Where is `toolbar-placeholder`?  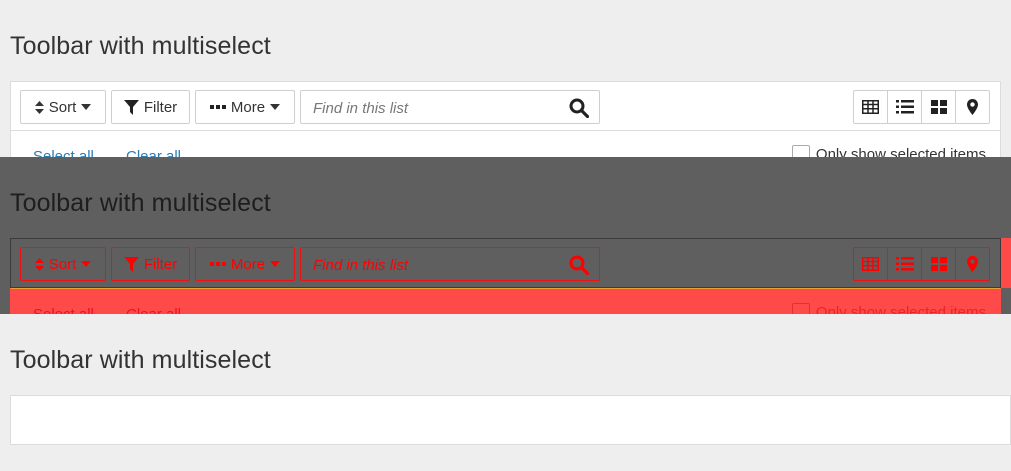
toolbar-placeholder is located at coordinates (510, 420).